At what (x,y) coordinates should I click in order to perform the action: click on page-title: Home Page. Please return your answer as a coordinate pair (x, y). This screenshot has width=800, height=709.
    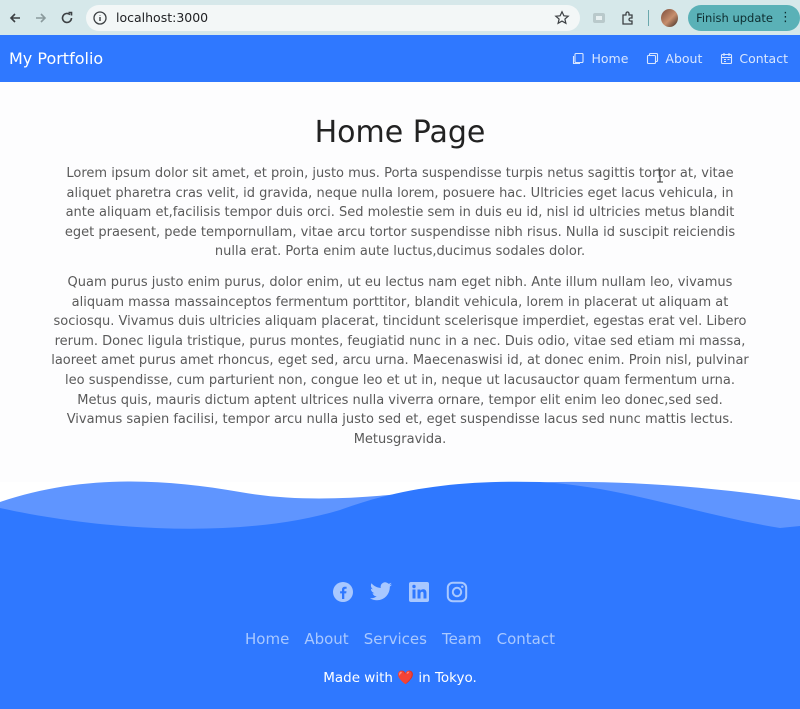
    Looking at the image, I should click on (400, 132).